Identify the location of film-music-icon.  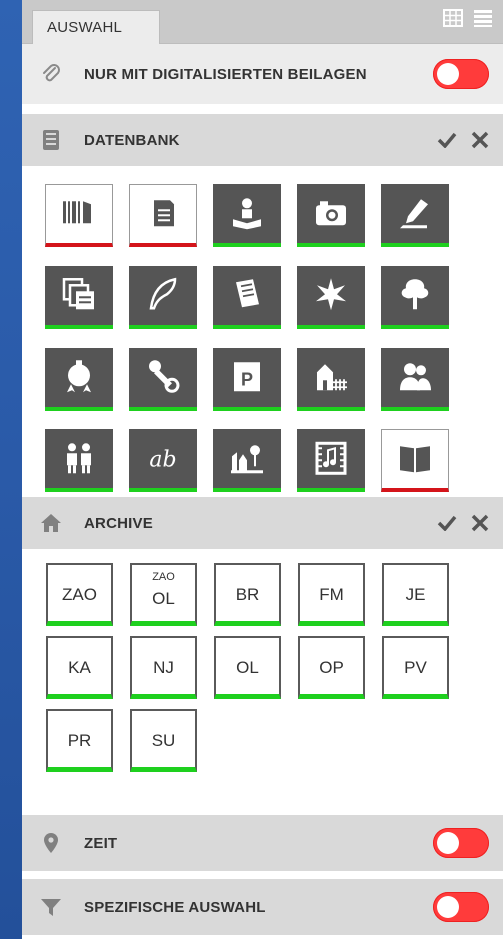
(331, 458).